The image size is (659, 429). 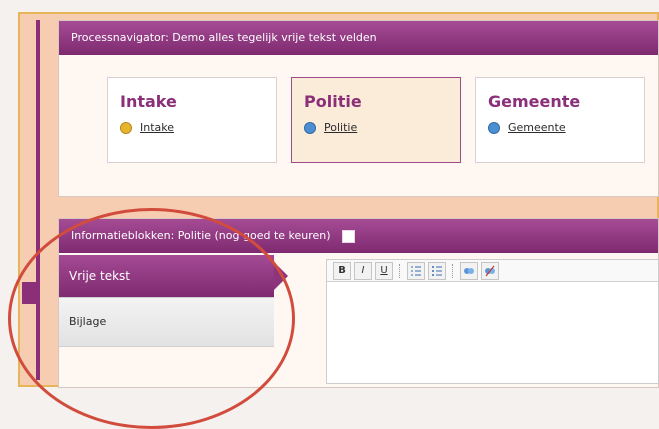 I want to click on nav-card-intake: Intake Intake, so click(x=192, y=120).